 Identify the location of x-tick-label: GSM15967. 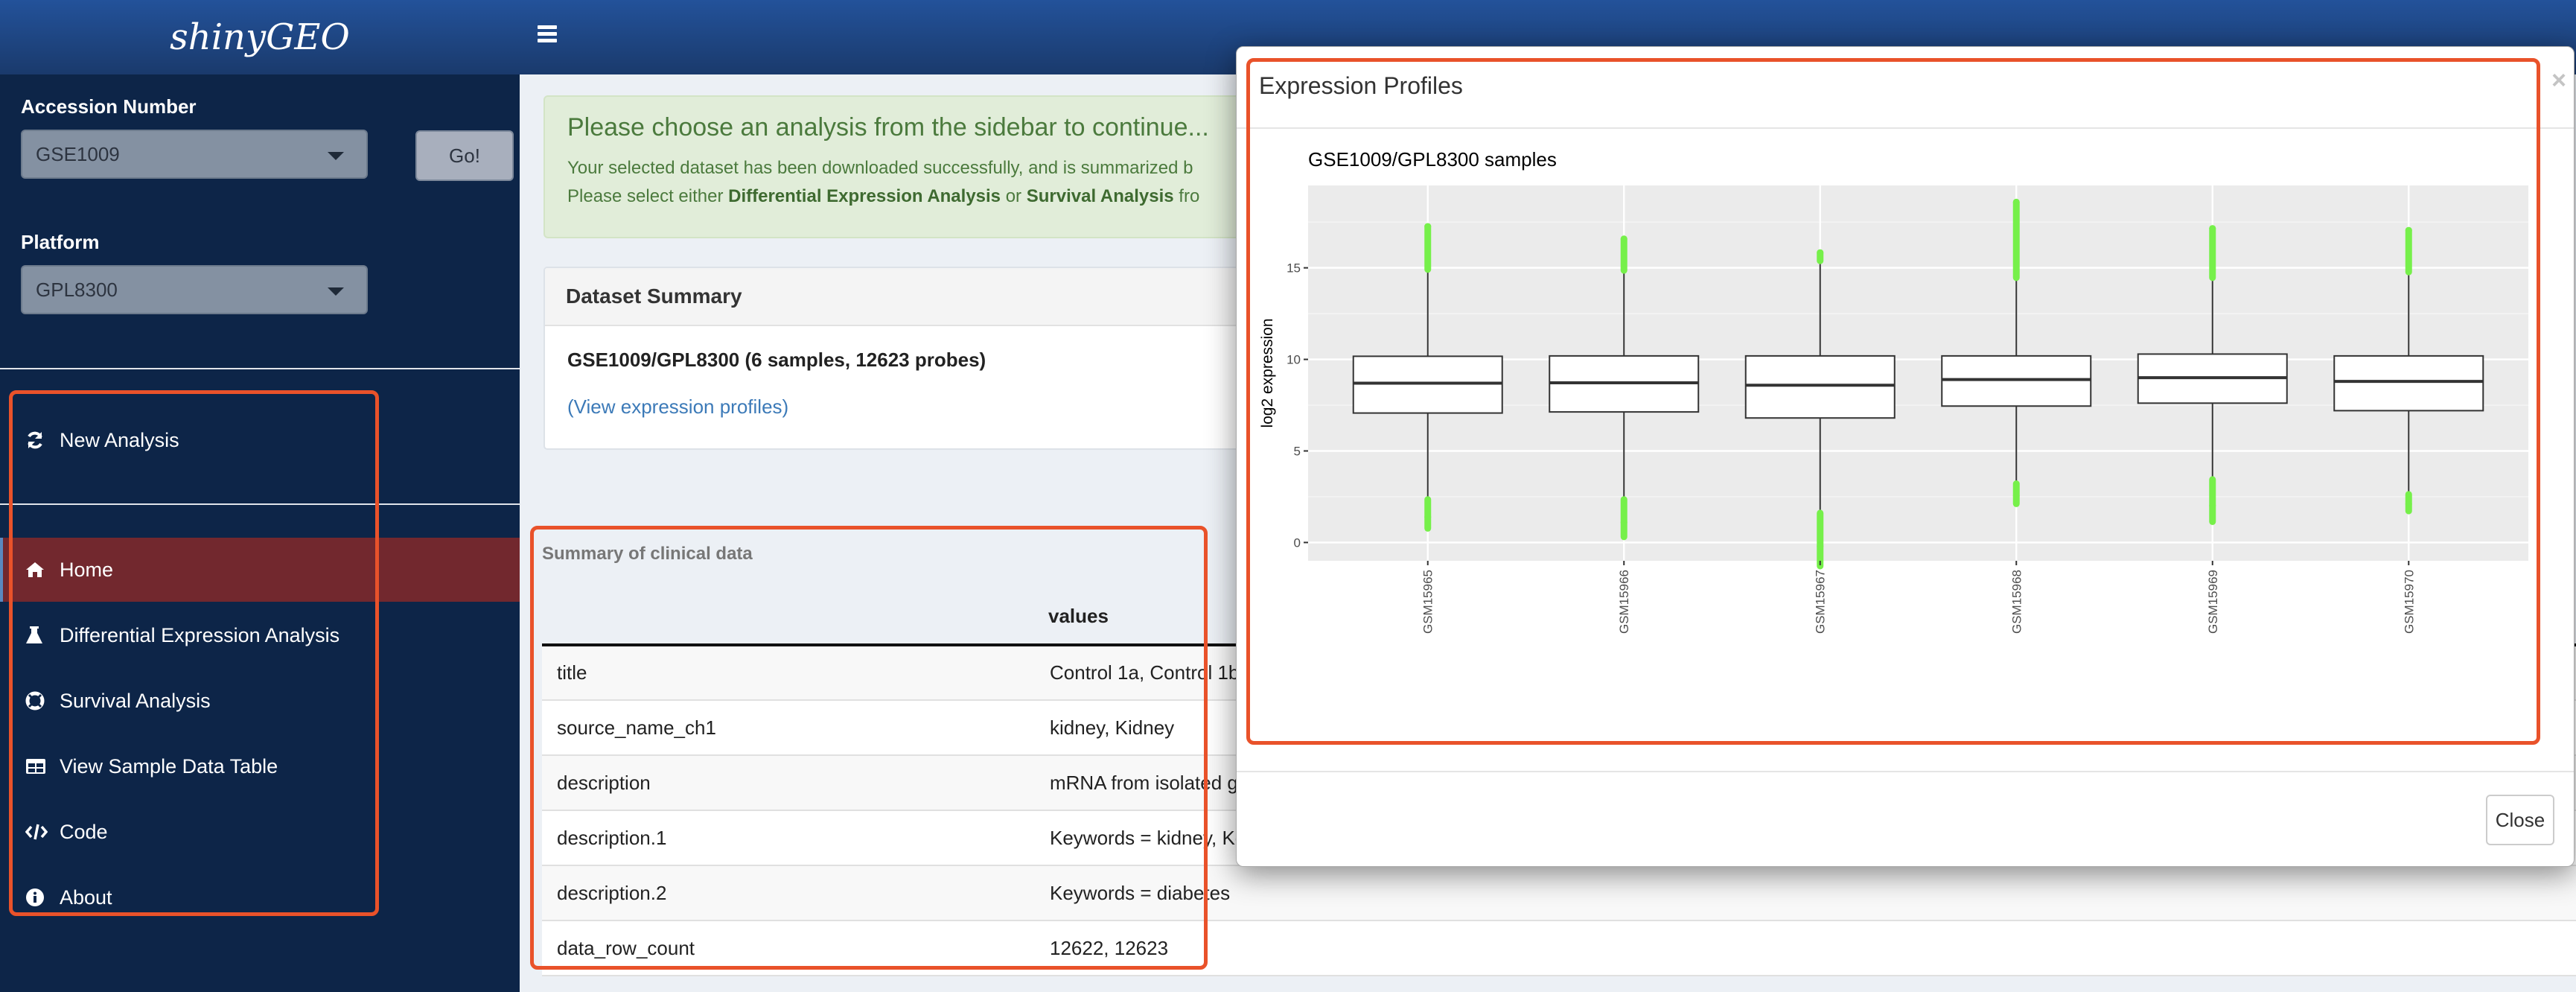
(1821, 602).